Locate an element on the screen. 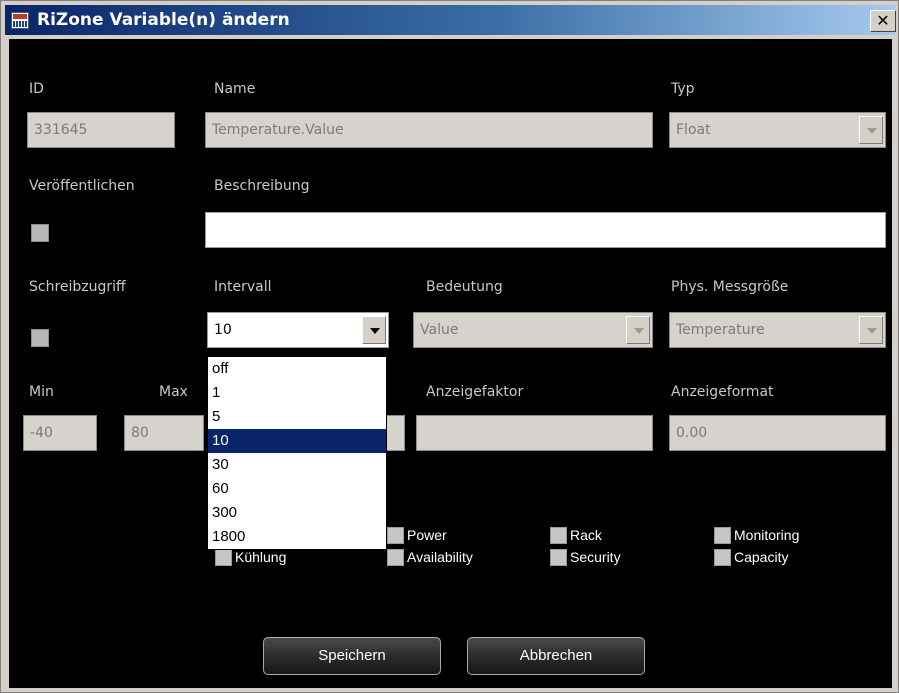 This screenshot has height=693, width=899. typ-dropdown-icon is located at coordinates (871, 130).